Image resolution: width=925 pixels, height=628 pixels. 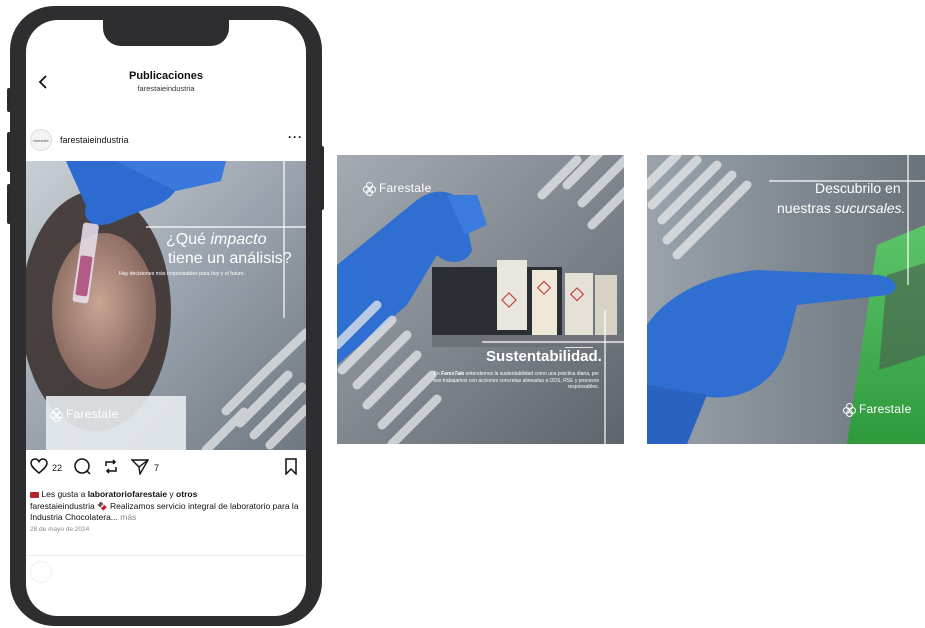 I want to click on post-date: 28 de mayo de 2024, so click(x=60, y=529).